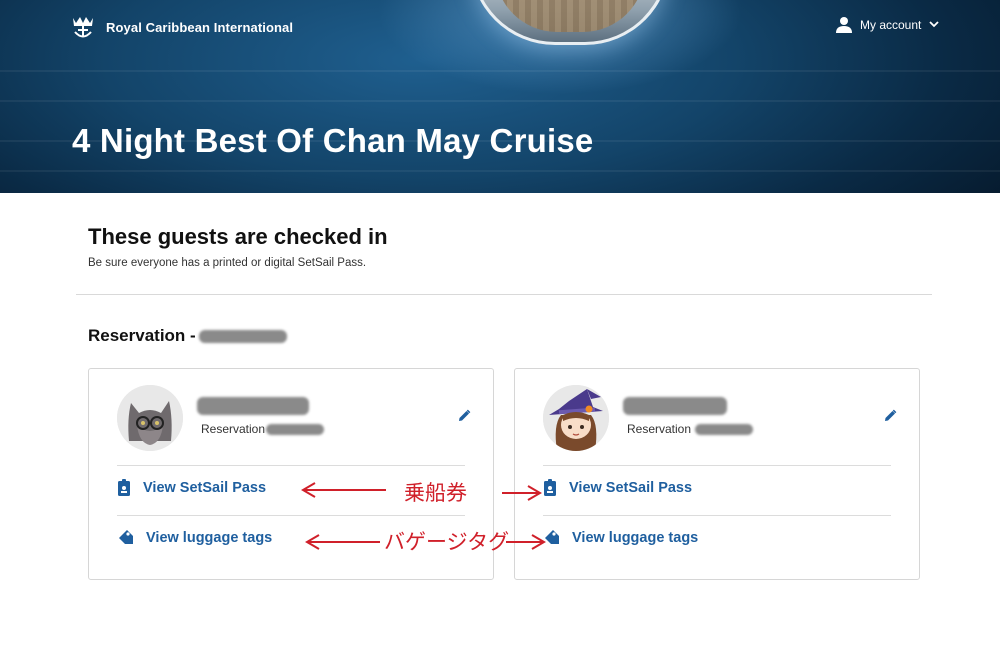 The image size is (1000, 666). I want to click on crown-anchor-logo-icon, so click(83, 27).